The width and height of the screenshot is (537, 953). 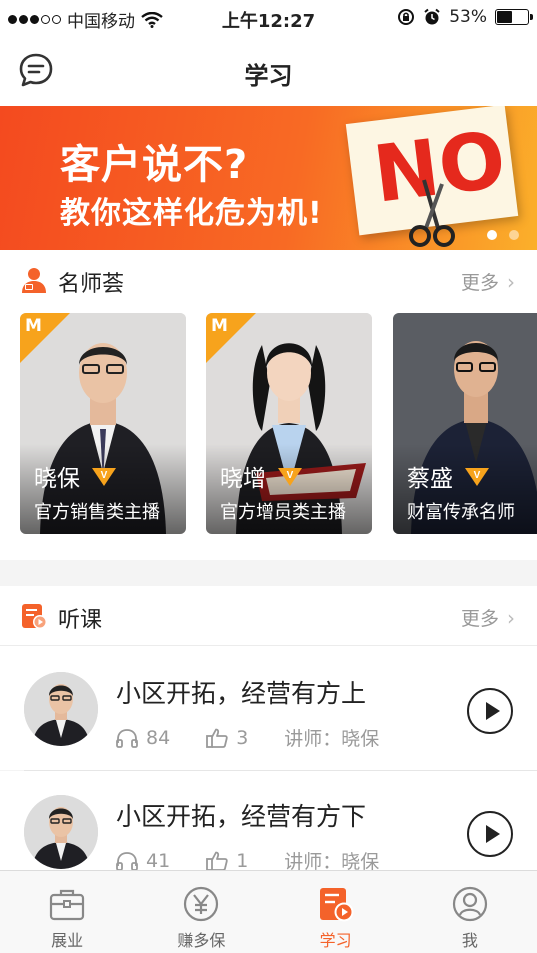 I want to click on courses-title: 听课, so click(x=80, y=620).